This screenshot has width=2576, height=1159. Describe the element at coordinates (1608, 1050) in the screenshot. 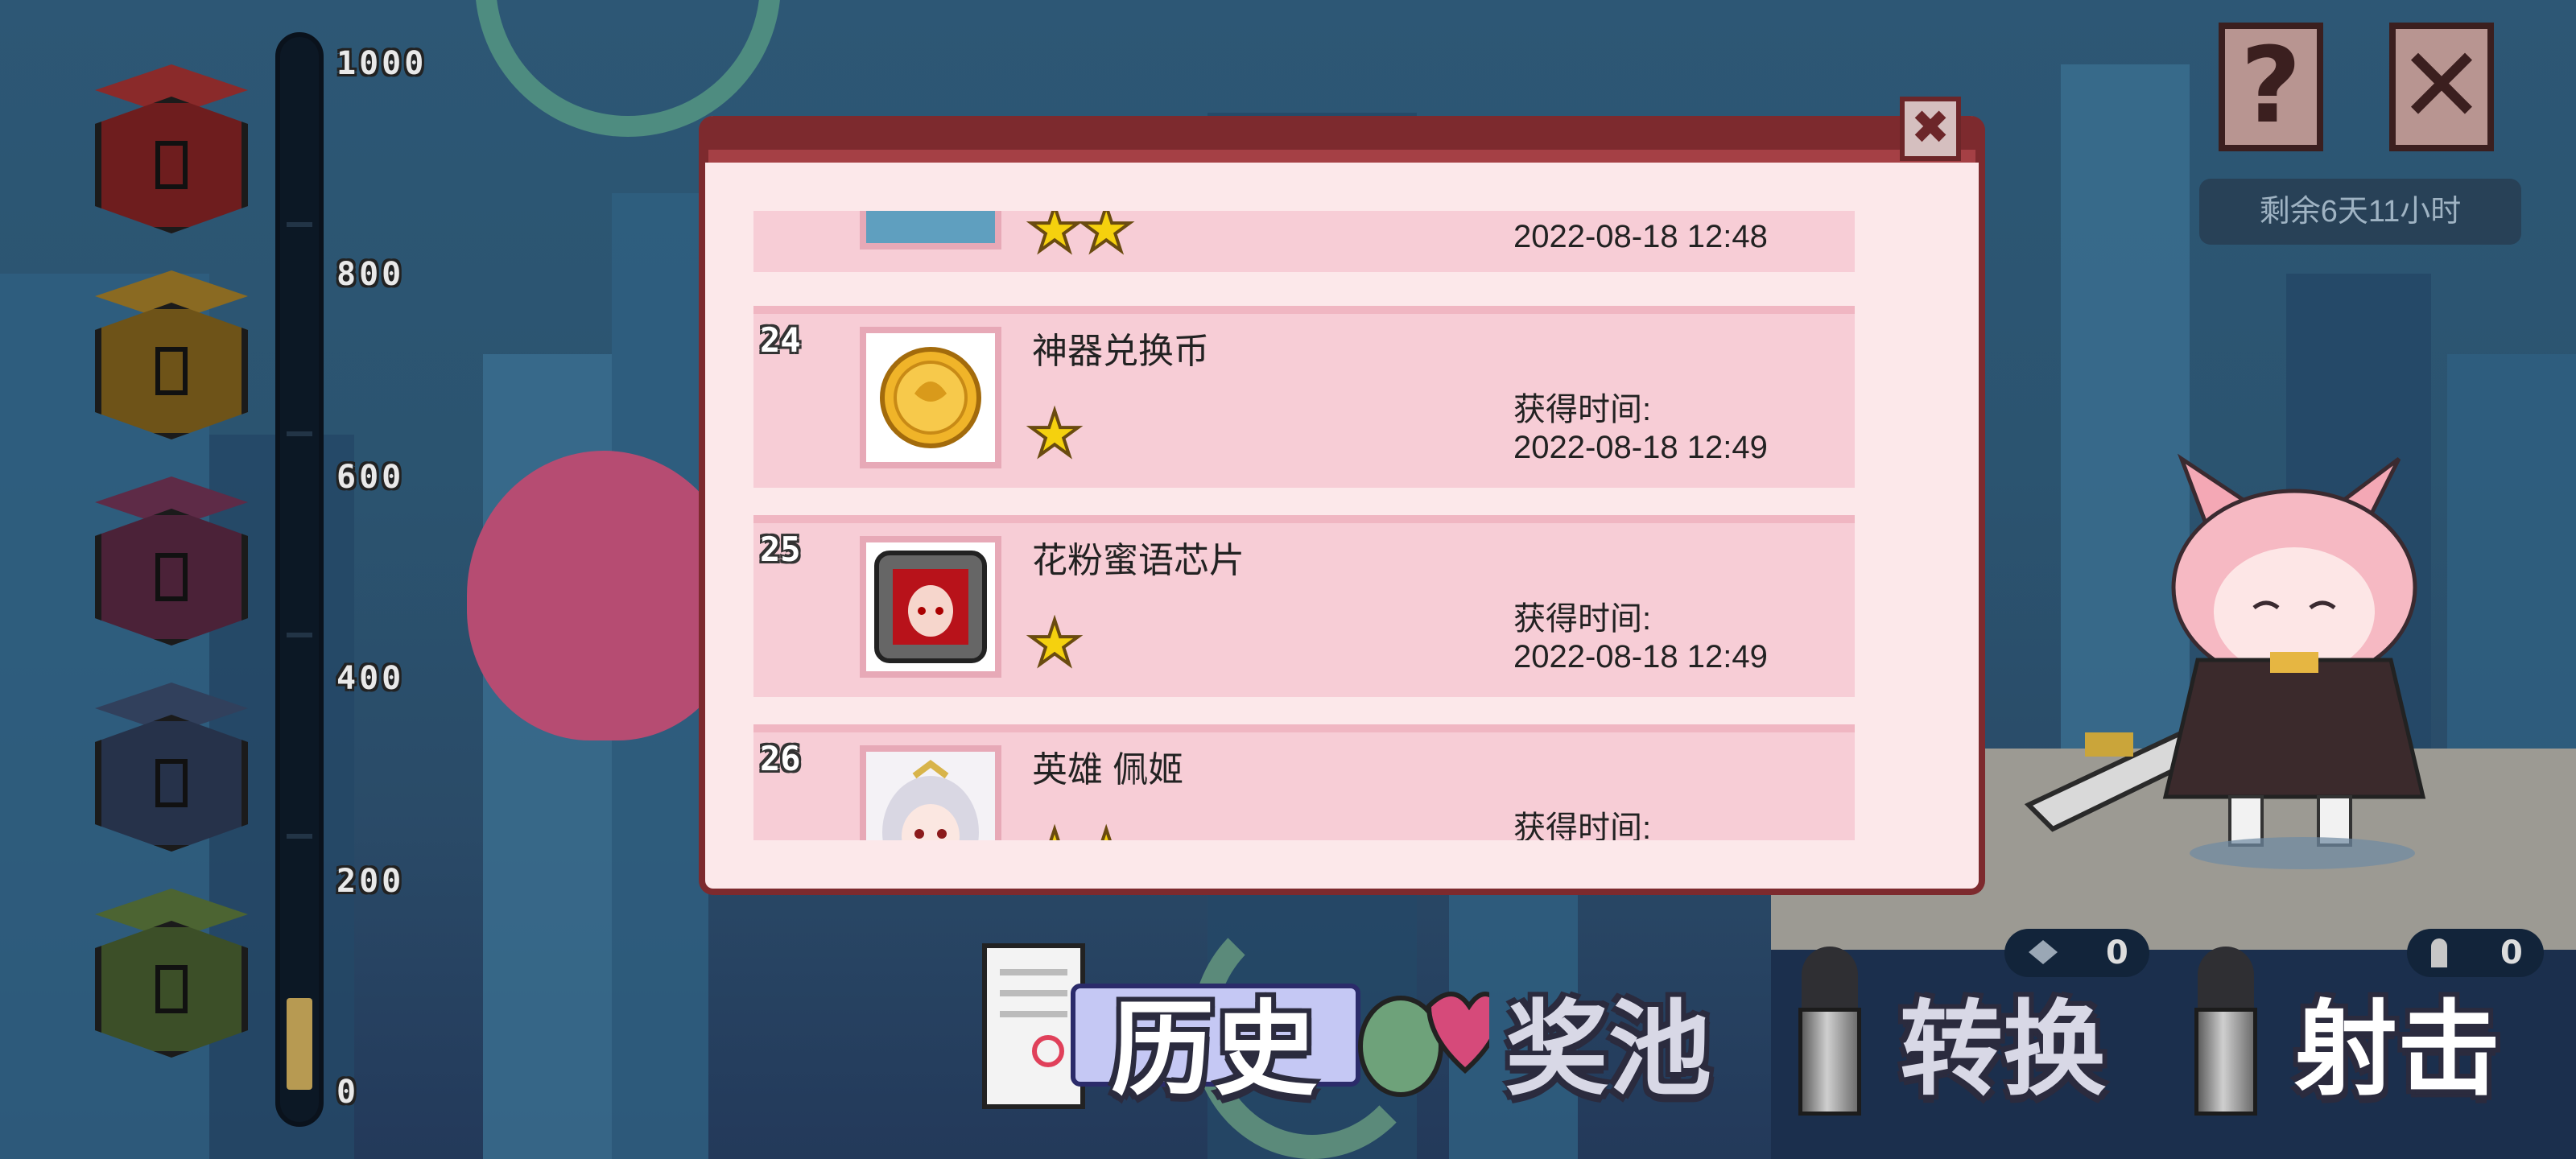

I see `prize-pool-label: 奖池` at that location.